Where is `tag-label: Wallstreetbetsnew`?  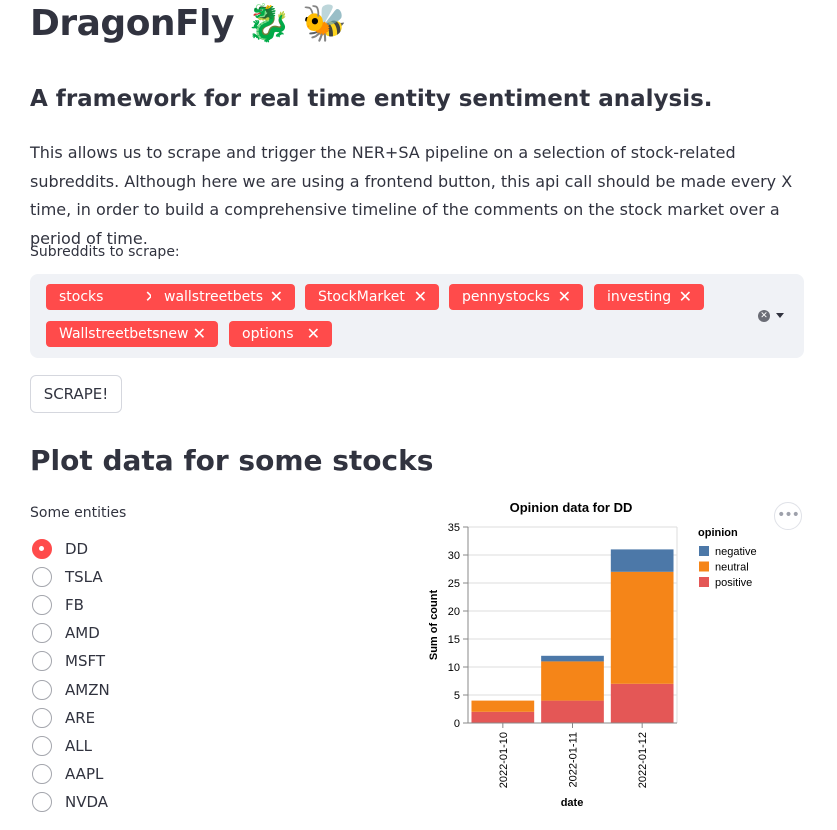 tag-label: Wallstreetbetsnew is located at coordinates (124, 334).